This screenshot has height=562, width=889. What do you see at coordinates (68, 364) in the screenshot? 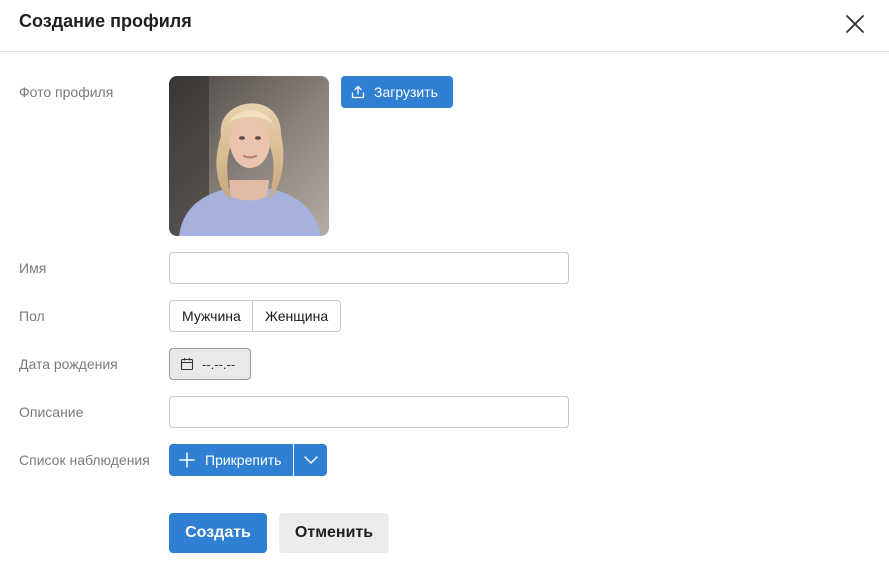
I see `birthdate-label: Дата рождения` at bounding box center [68, 364].